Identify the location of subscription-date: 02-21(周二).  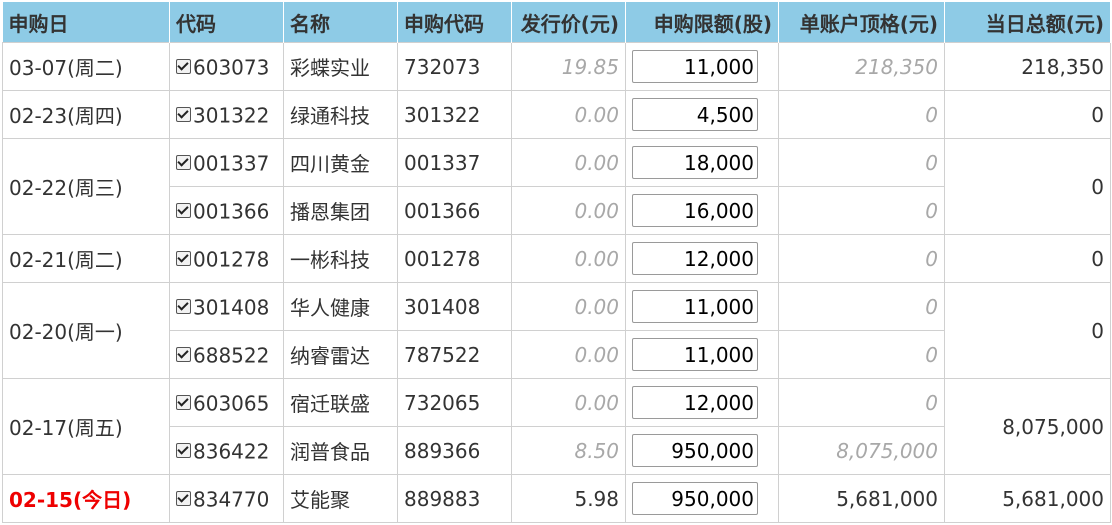
(86, 258).